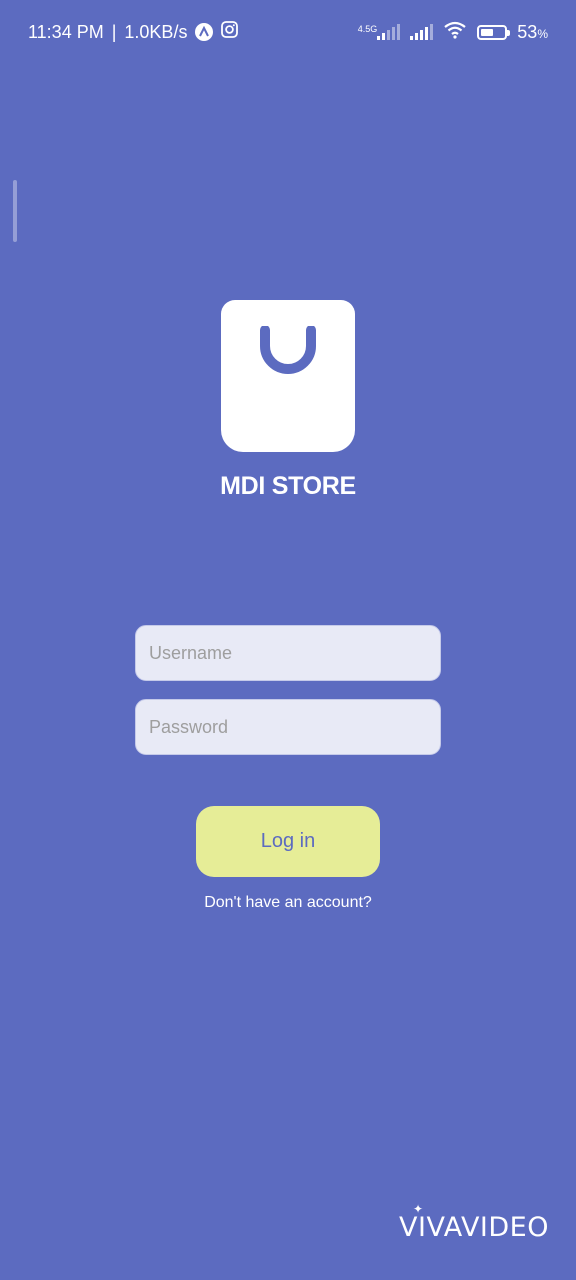 This screenshot has height=1280, width=576. Describe the element at coordinates (288, 32) in the screenshot. I see `status-bar: 11:34 PM | 1.0KB/s 4.5G 53%` at that location.